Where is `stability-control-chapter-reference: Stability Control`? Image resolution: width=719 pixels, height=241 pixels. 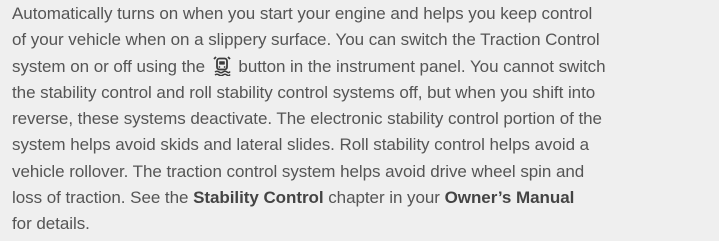
stability-control-chapter-reference: Stability Control is located at coordinates (258, 198).